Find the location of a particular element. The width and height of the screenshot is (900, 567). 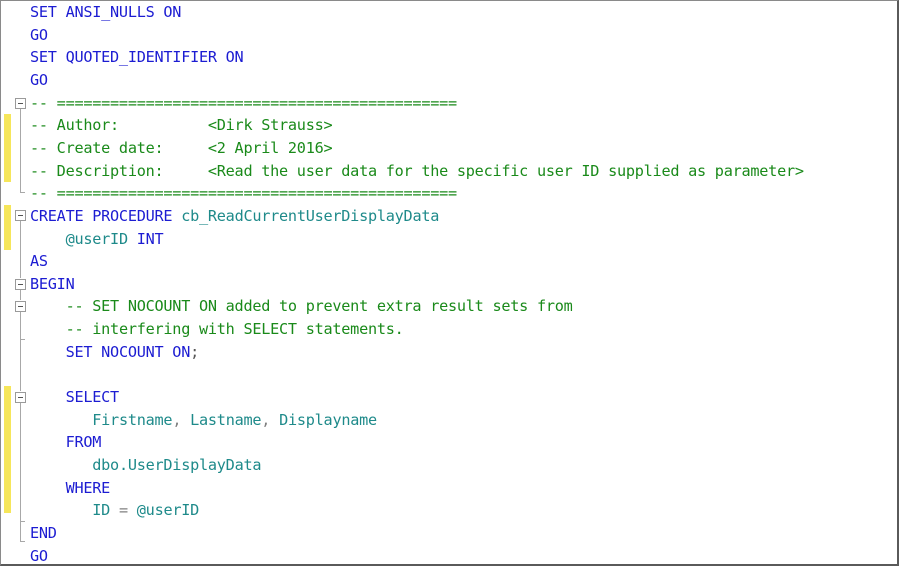

code-token-id: ID is located at coordinates (101, 510).